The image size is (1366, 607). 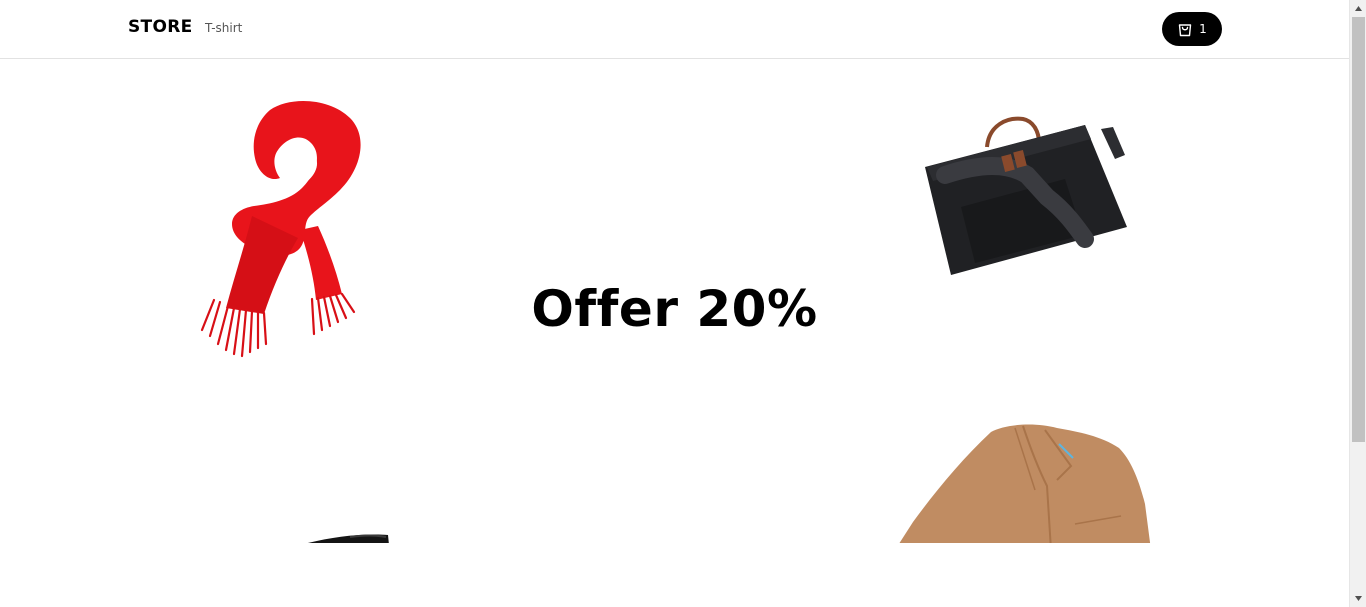 I want to click on cart-count: 1, so click(x=1203, y=29).